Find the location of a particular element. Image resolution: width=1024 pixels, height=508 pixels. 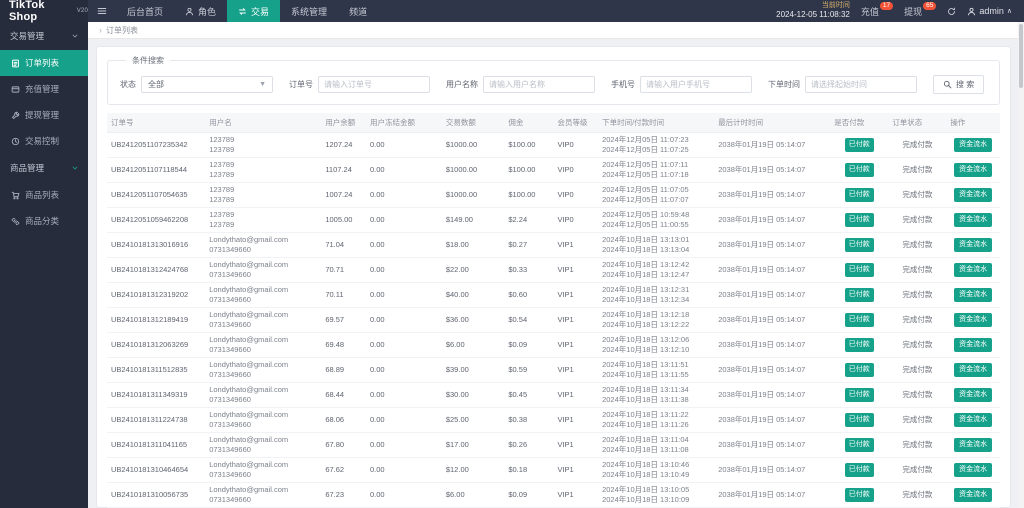

top-nav-item-5: 频道 is located at coordinates (358, 11).